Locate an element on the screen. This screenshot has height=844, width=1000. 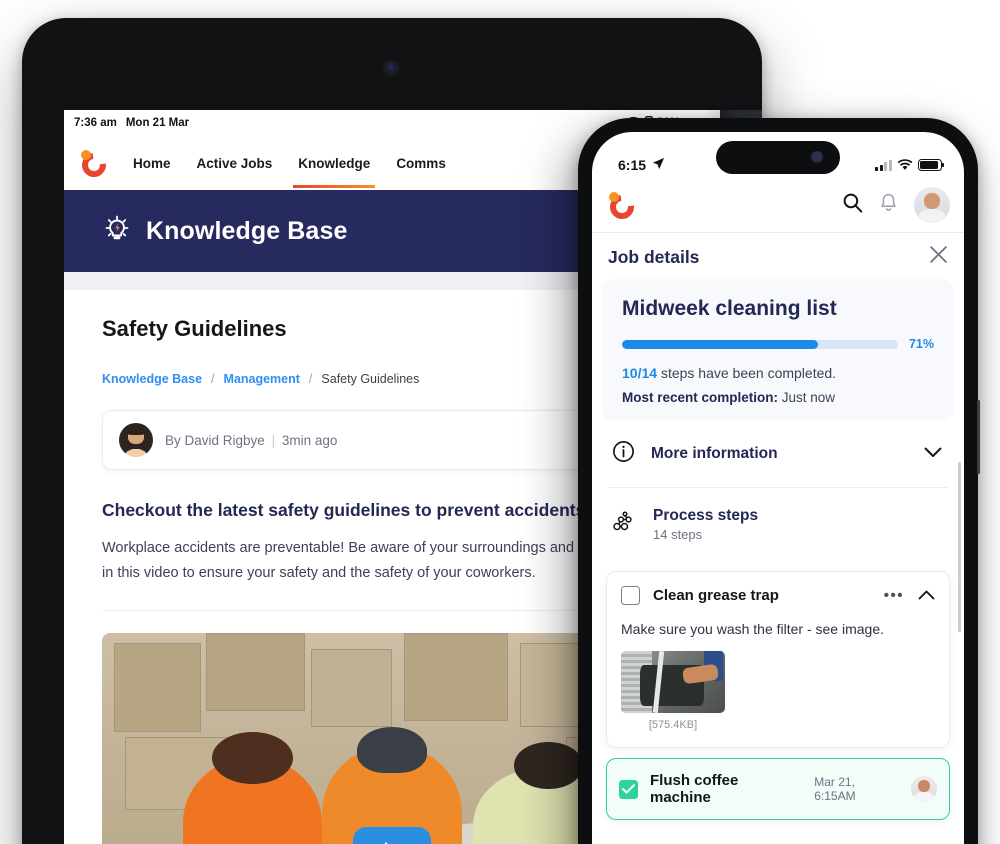
process-steps-text: Process steps 14 steps is located at coordinates (705, 524).